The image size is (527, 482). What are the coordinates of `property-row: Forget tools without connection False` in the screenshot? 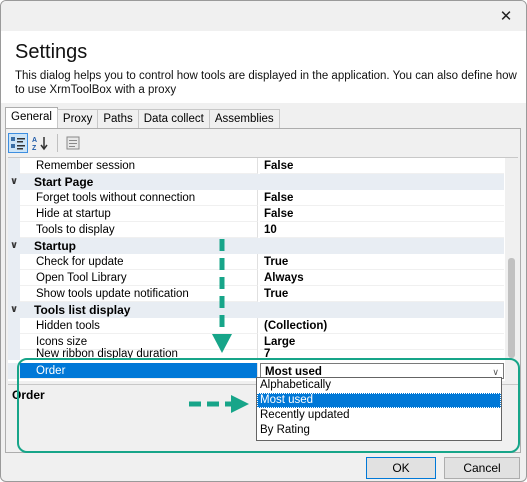 It's located at (256, 198).